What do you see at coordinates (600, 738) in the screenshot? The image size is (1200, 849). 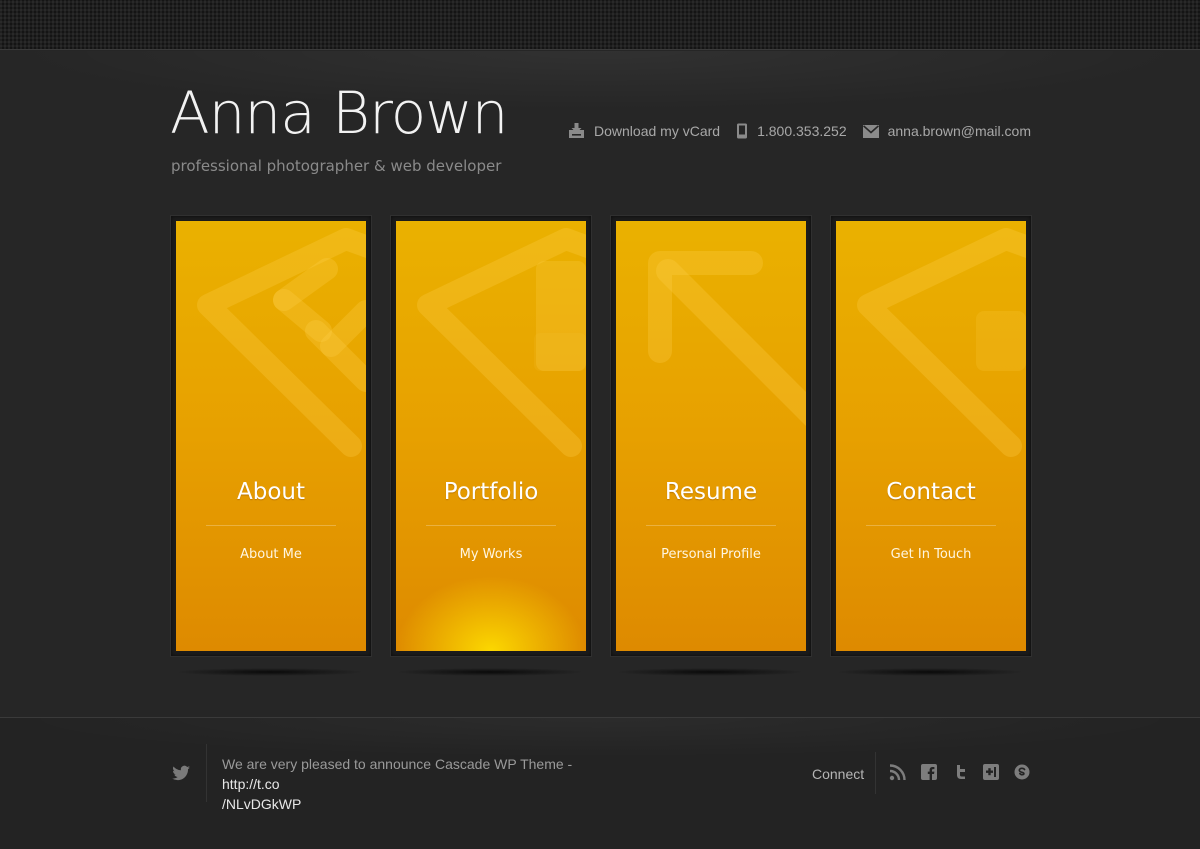 I see `footer-glow` at bounding box center [600, 738].